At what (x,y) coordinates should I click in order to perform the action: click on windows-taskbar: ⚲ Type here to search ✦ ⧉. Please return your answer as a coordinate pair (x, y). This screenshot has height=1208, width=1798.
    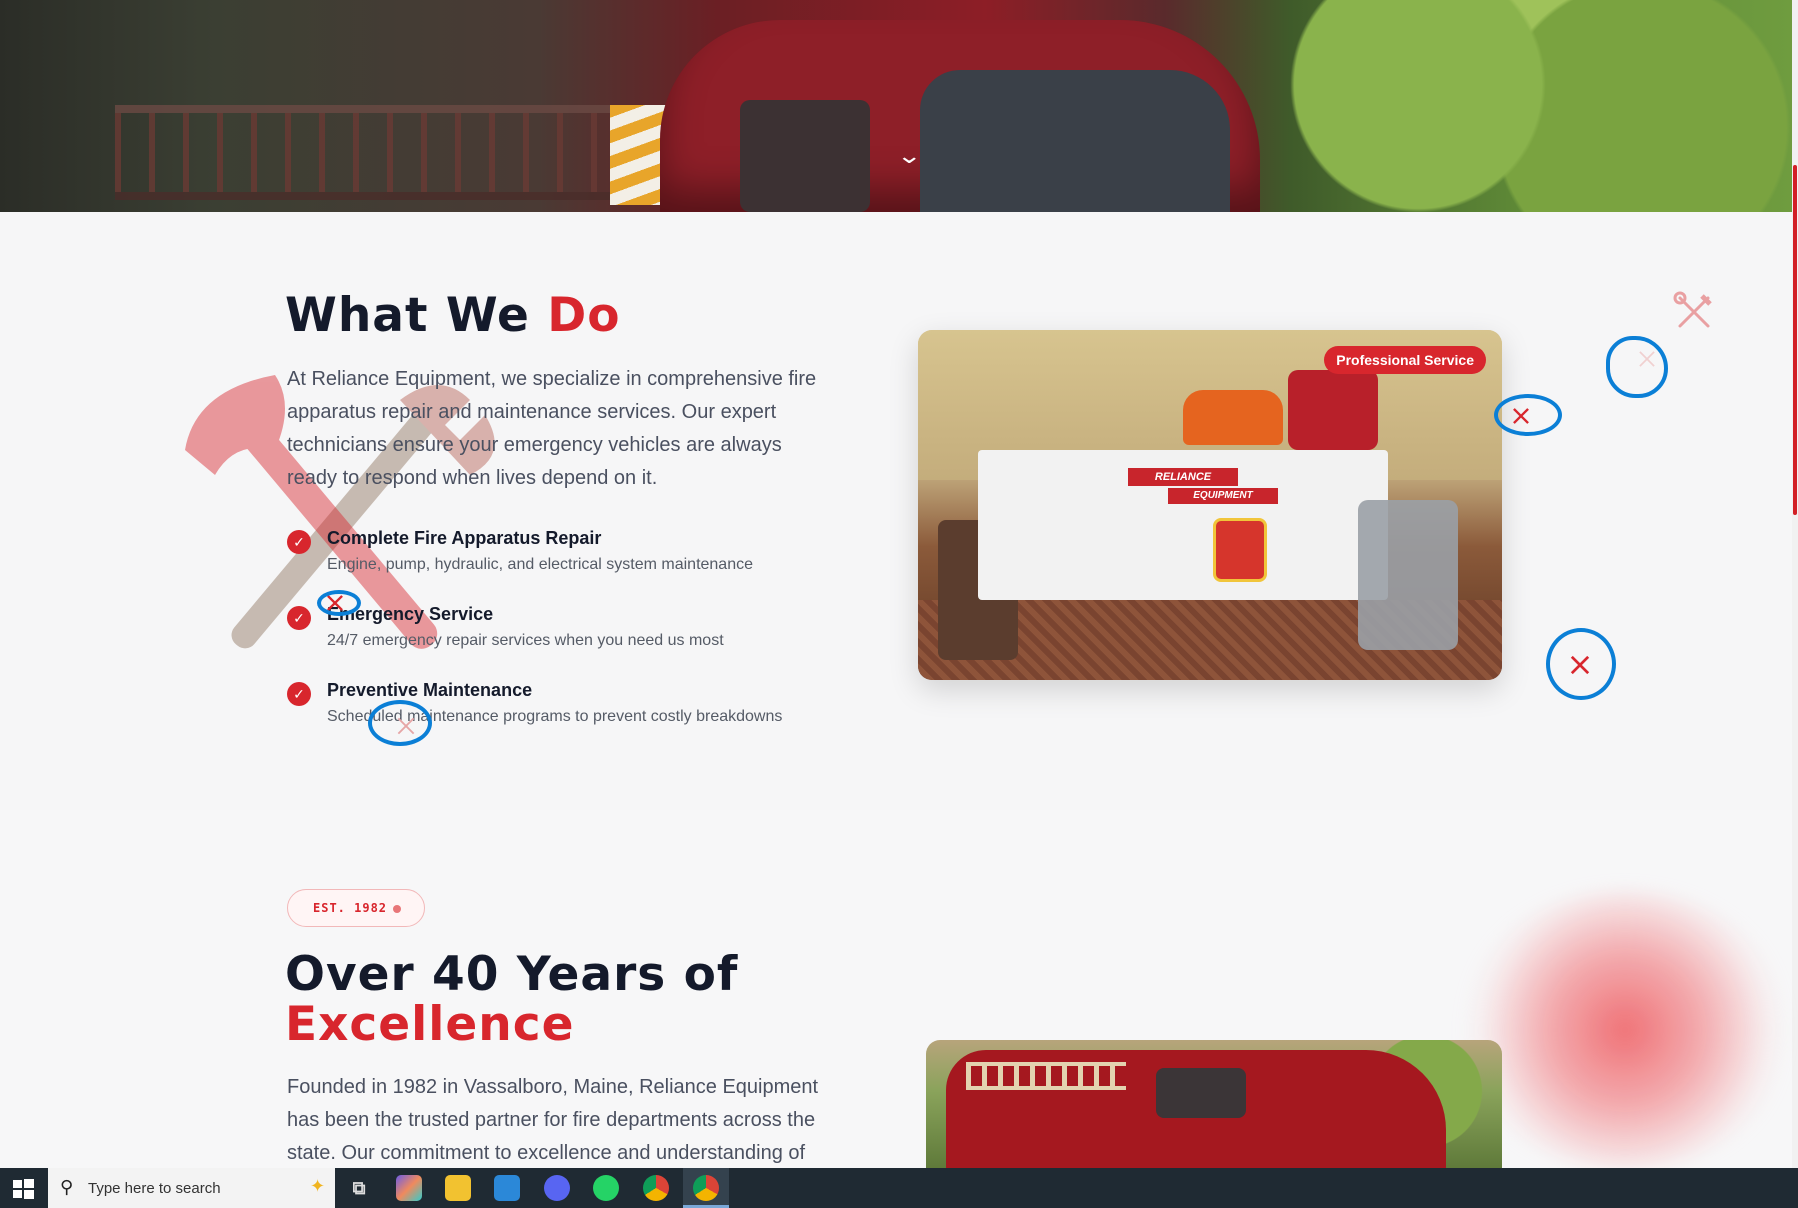
    Looking at the image, I should click on (899, 1188).